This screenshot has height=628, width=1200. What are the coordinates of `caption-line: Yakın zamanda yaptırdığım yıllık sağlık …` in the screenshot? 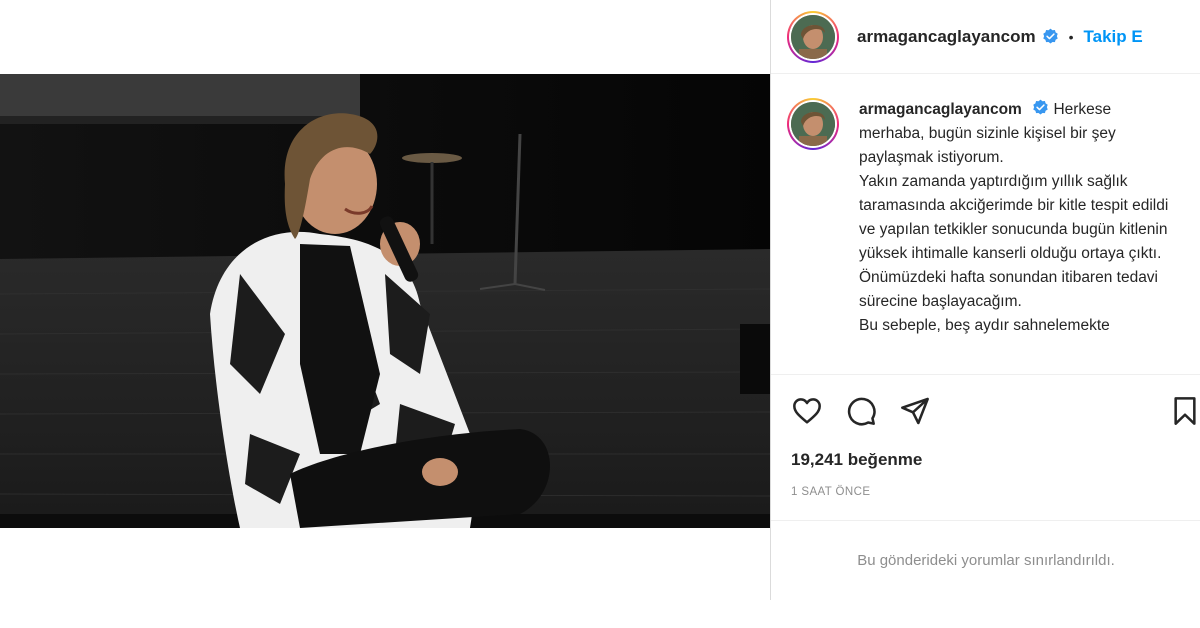 It's located at (1014, 217).